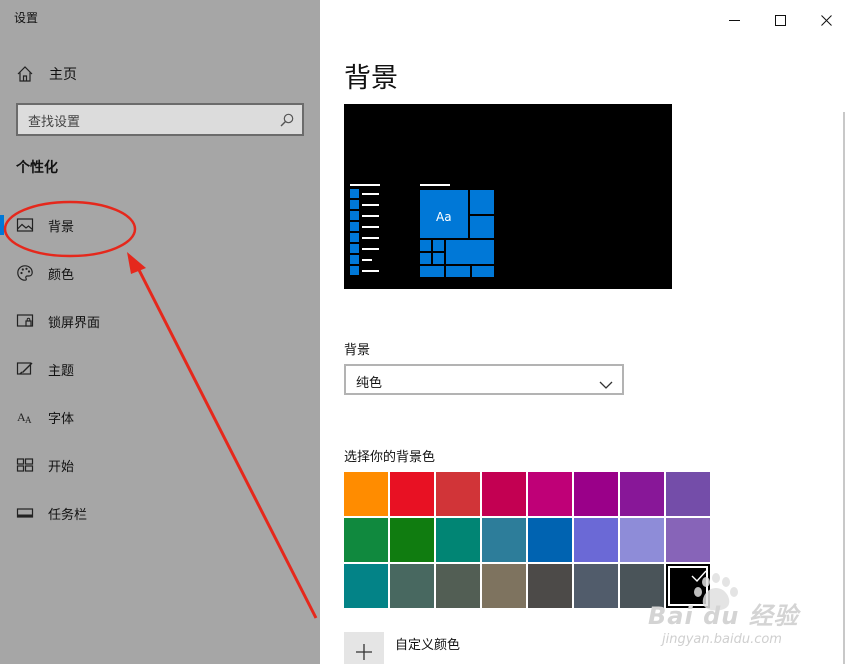 This screenshot has width=849, height=664. I want to click on sidebar-item-label: 任务栏, so click(68, 515).